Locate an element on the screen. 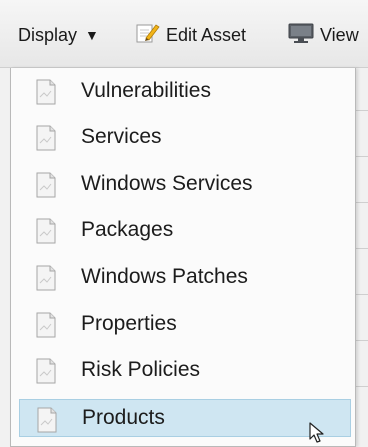 Image resolution: width=368 pixels, height=447 pixels. display-menu-button: Display ▼ is located at coordinates (58, 35).